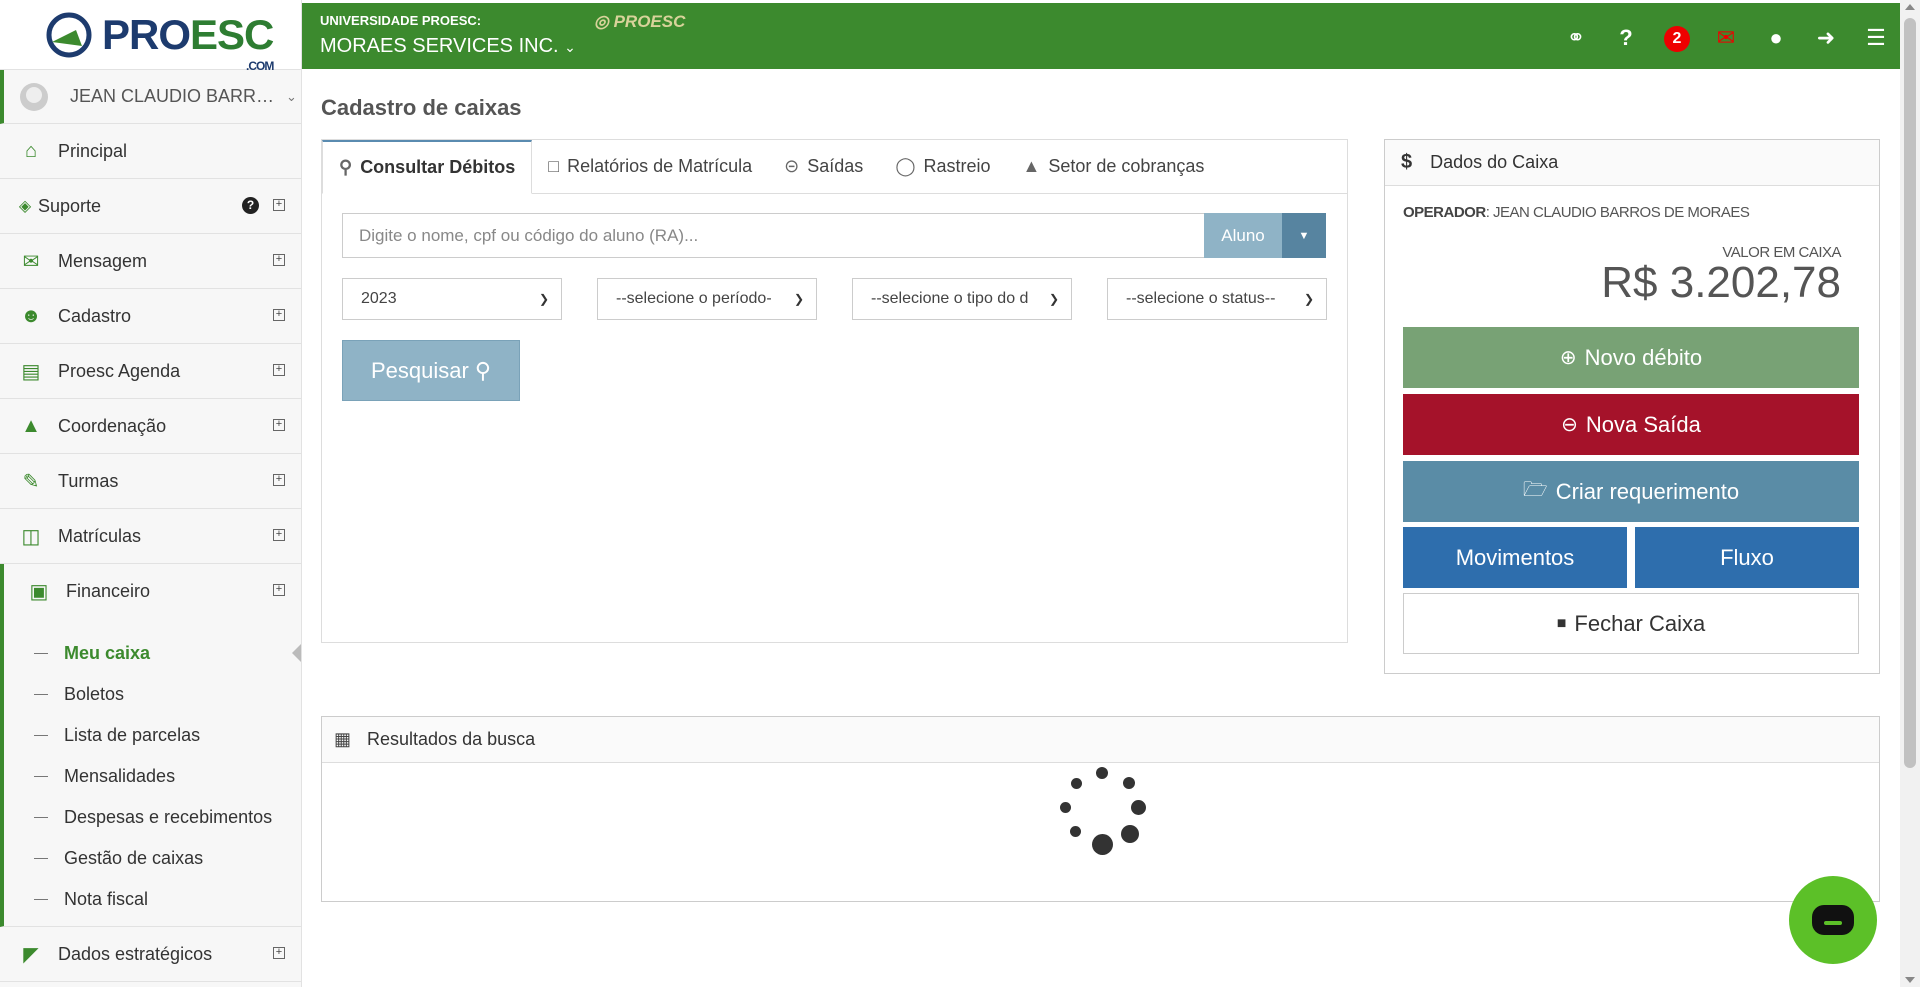  What do you see at coordinates (1910, 7) in the screenshot?
I see `scroll-up-icon` at bounding box center [1910, 7].